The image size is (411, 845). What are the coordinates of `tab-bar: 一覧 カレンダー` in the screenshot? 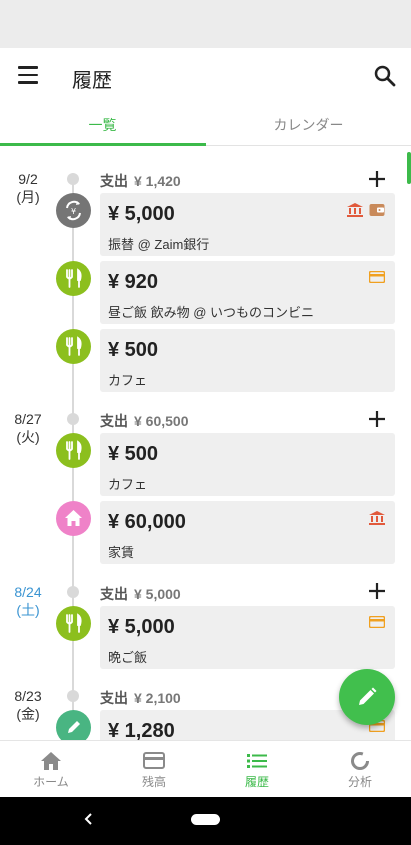 It's located at (205, 125).